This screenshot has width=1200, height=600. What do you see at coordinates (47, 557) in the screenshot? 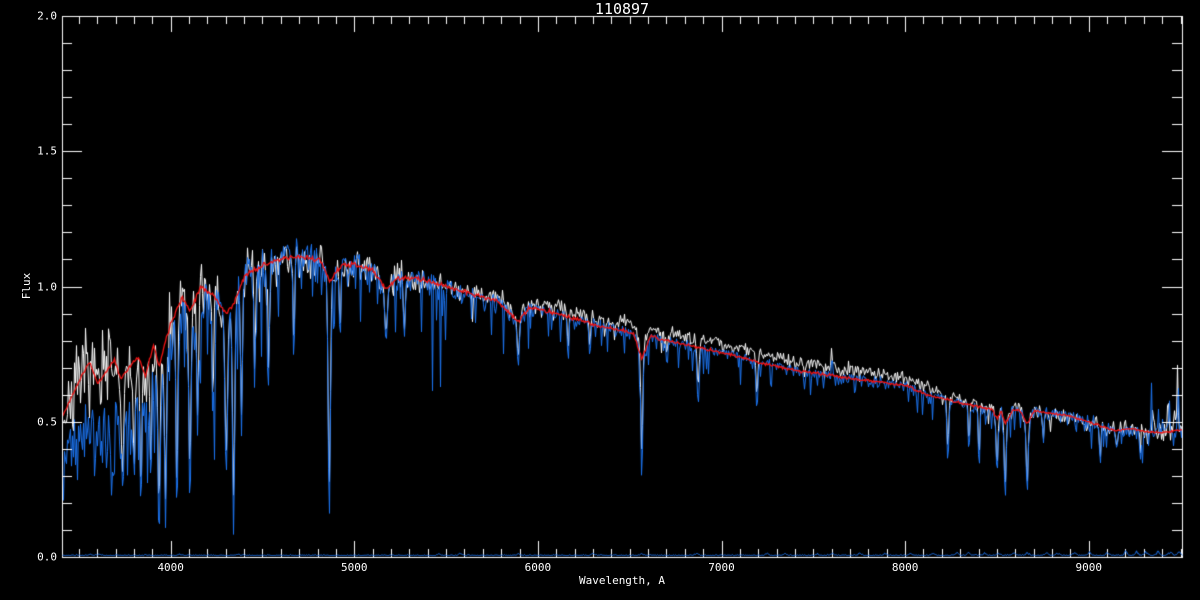
I see `y-tick-label: 0.0` at bounding box center [47, 557].